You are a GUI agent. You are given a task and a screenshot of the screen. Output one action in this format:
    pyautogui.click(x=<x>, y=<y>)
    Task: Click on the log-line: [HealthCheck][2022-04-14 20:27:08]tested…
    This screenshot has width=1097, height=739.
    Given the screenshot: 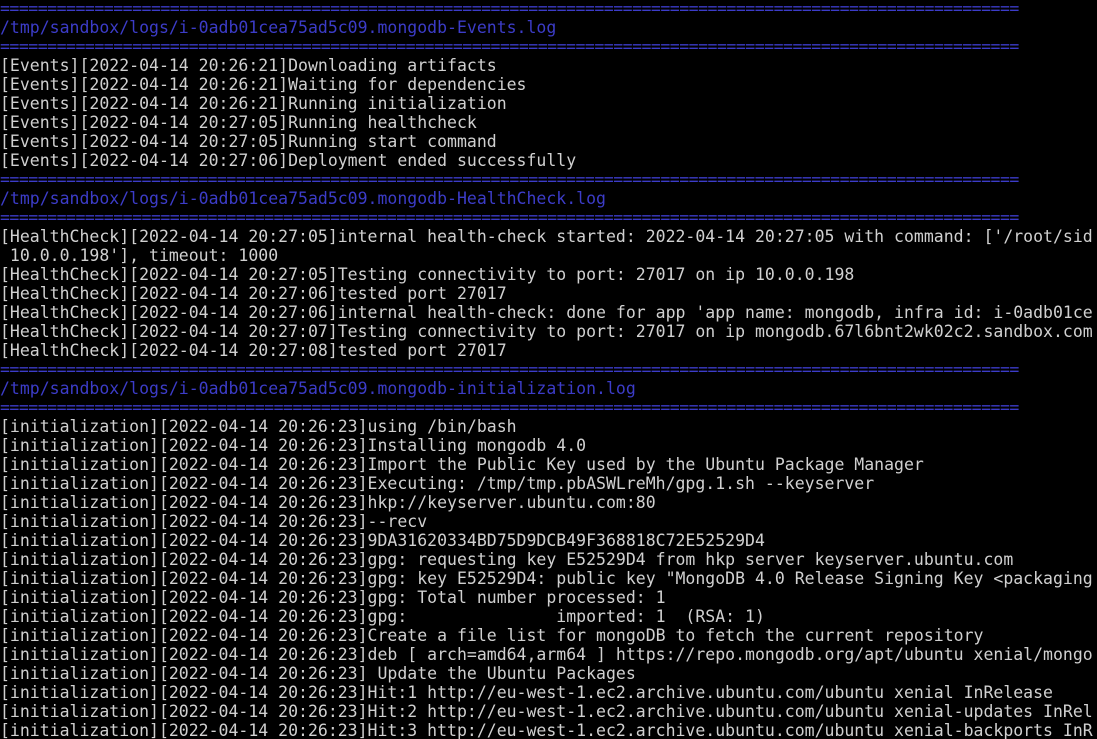 What is the action you would take?
    pyautogui.click(x=253, y=350)
    